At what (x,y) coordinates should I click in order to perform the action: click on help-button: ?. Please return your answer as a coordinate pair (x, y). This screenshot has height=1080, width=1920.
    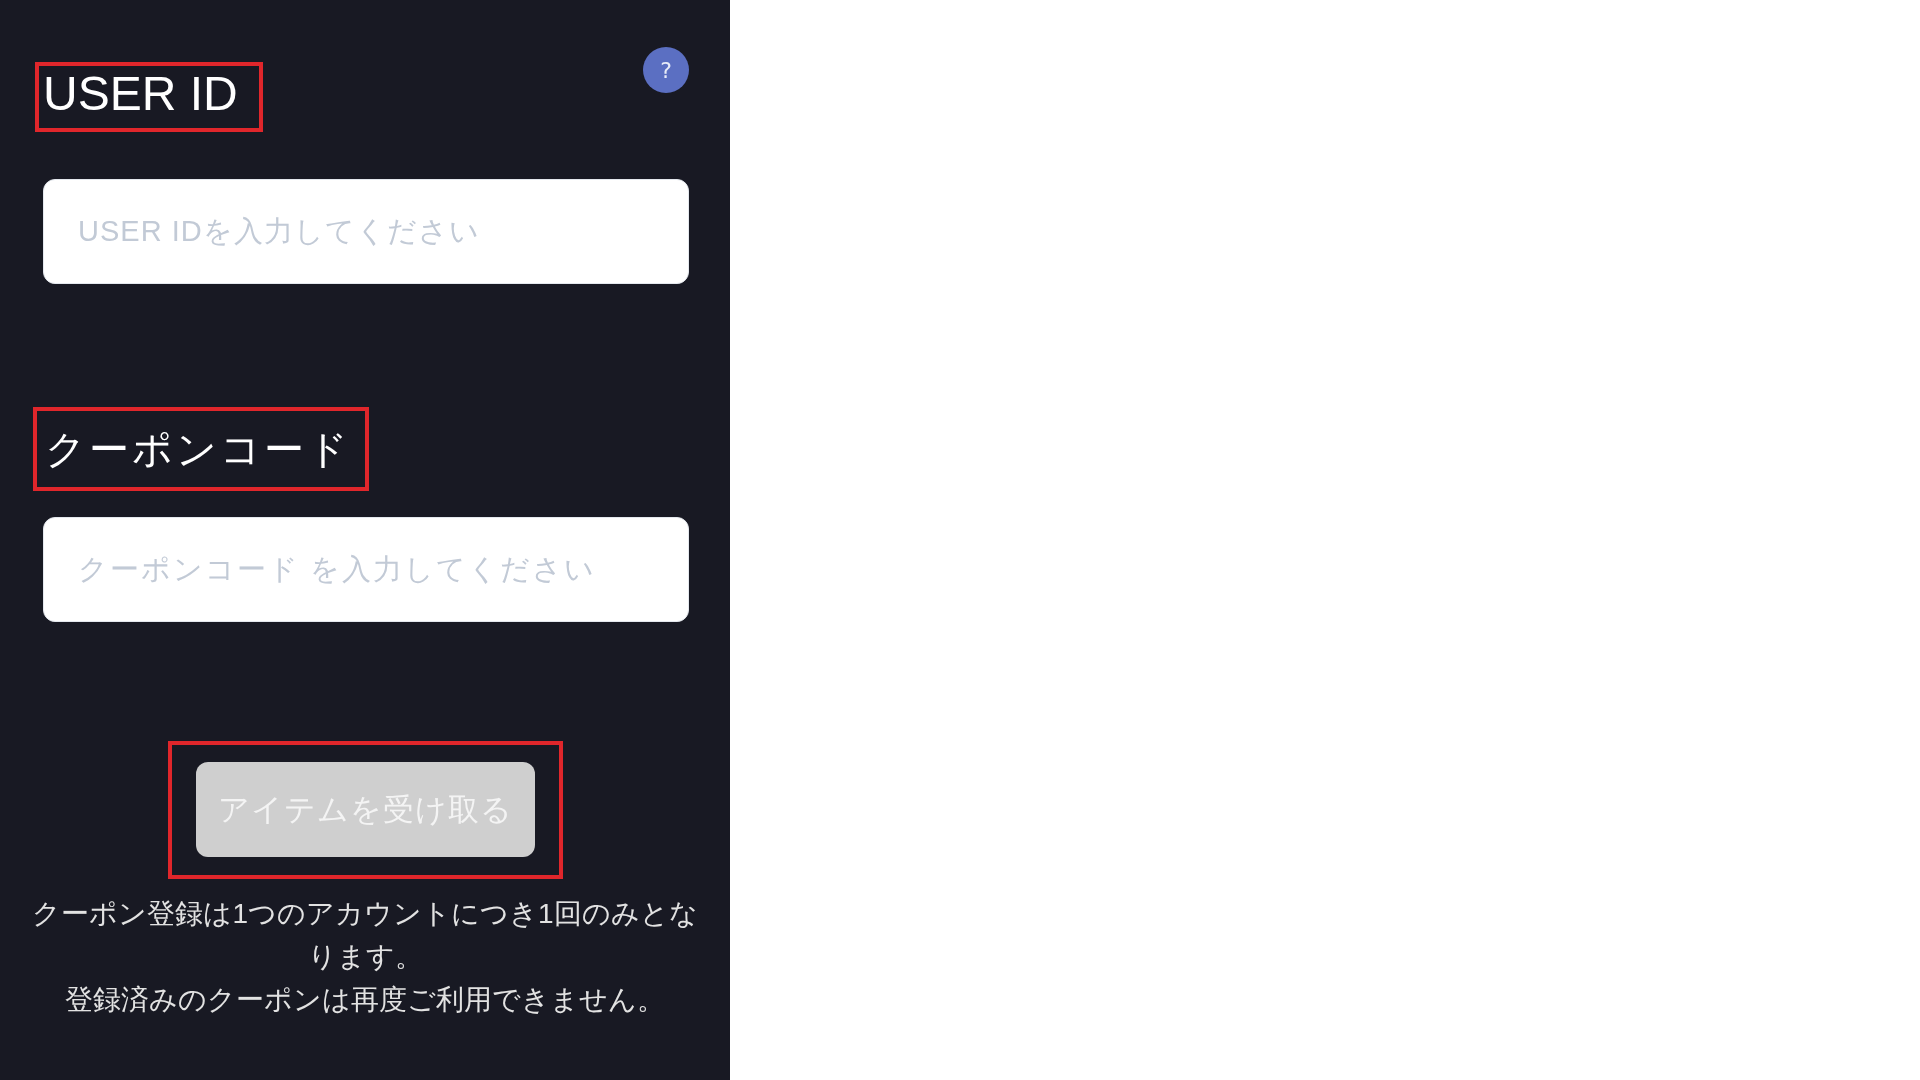
    Looking at the image, I should click on (666, 70).